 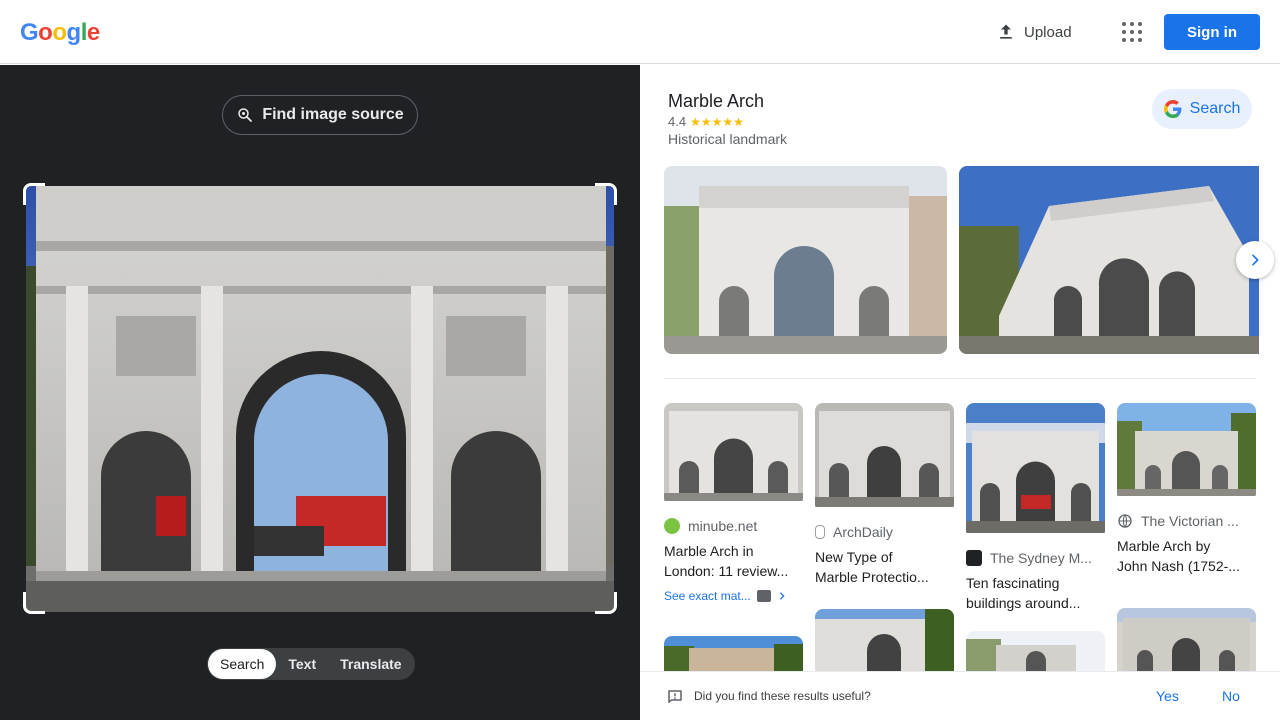 What do you see at coordinates (884, 532) in the screenshot?
I see `result-source: ArchDaily` at bounding box center [884, 532].